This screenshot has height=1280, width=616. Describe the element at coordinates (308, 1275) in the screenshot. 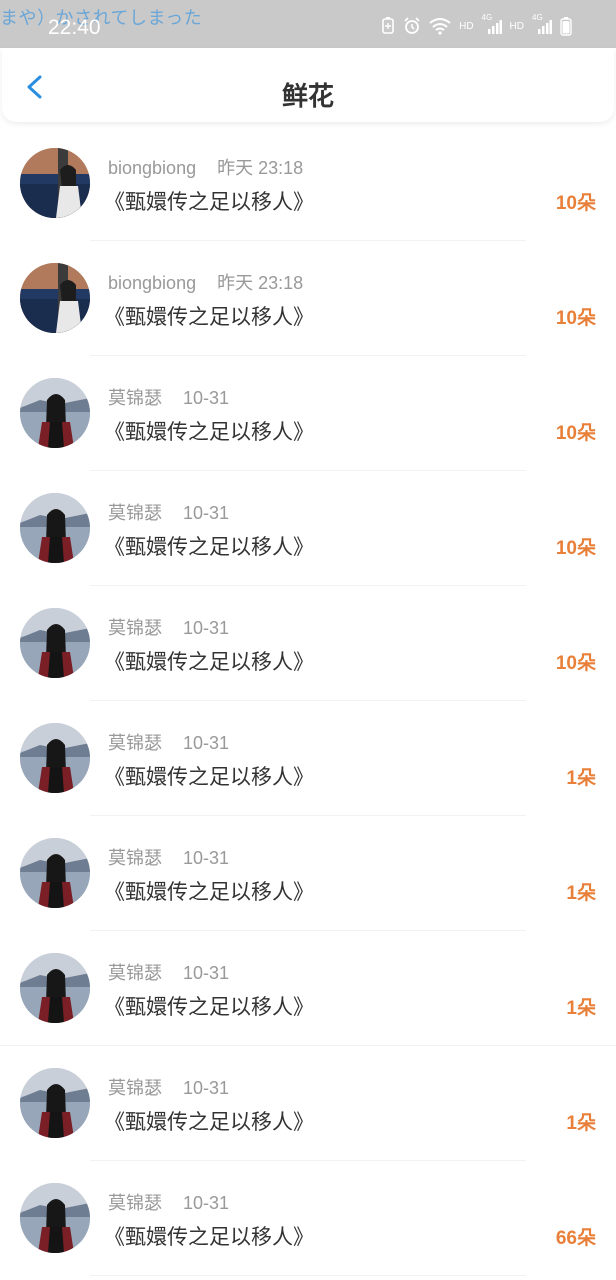

I see `divider` at that location.